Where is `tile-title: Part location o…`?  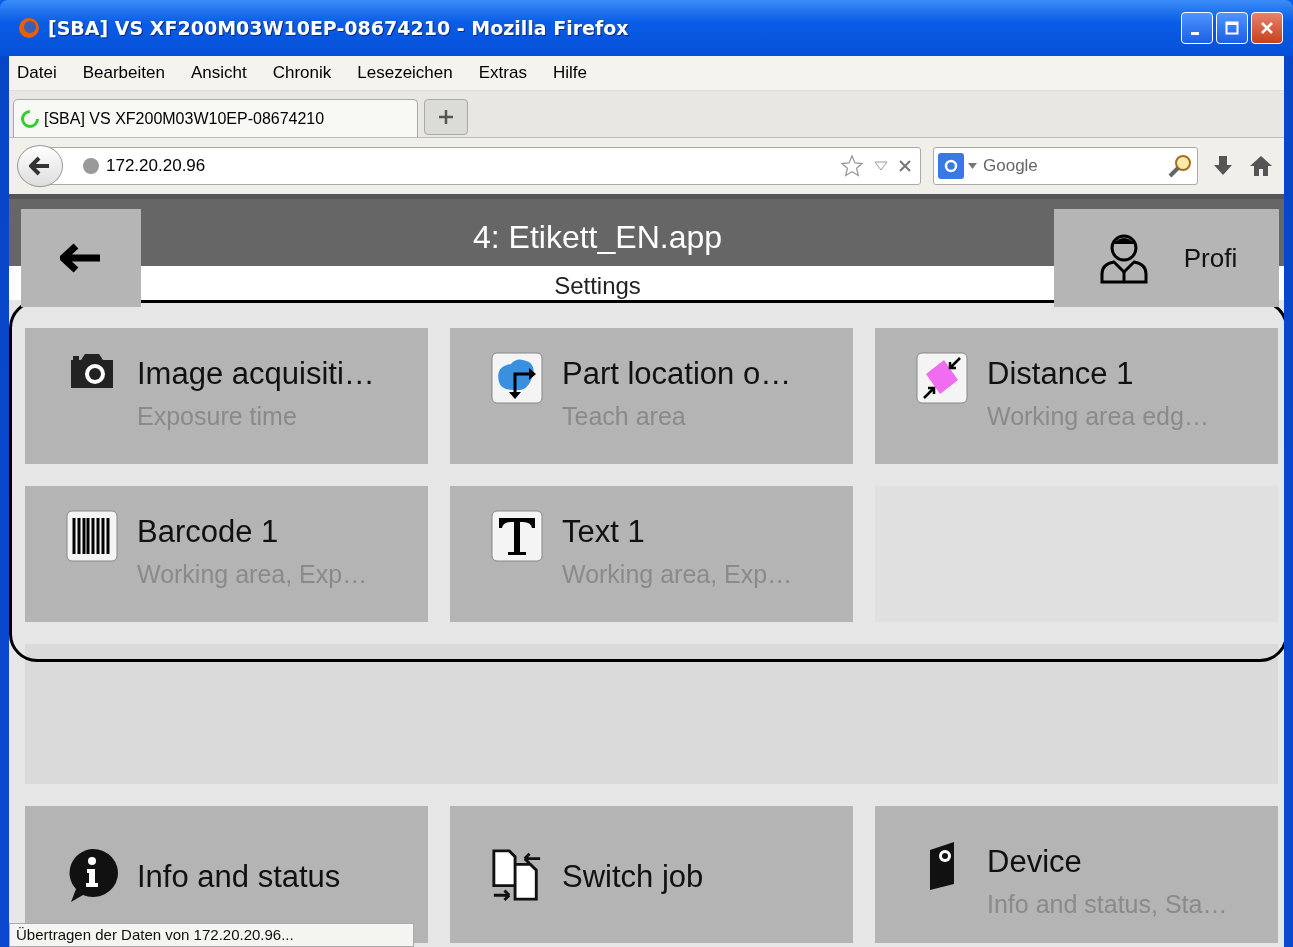 tile-title: Part location o… is located at coordinates (677, 374).